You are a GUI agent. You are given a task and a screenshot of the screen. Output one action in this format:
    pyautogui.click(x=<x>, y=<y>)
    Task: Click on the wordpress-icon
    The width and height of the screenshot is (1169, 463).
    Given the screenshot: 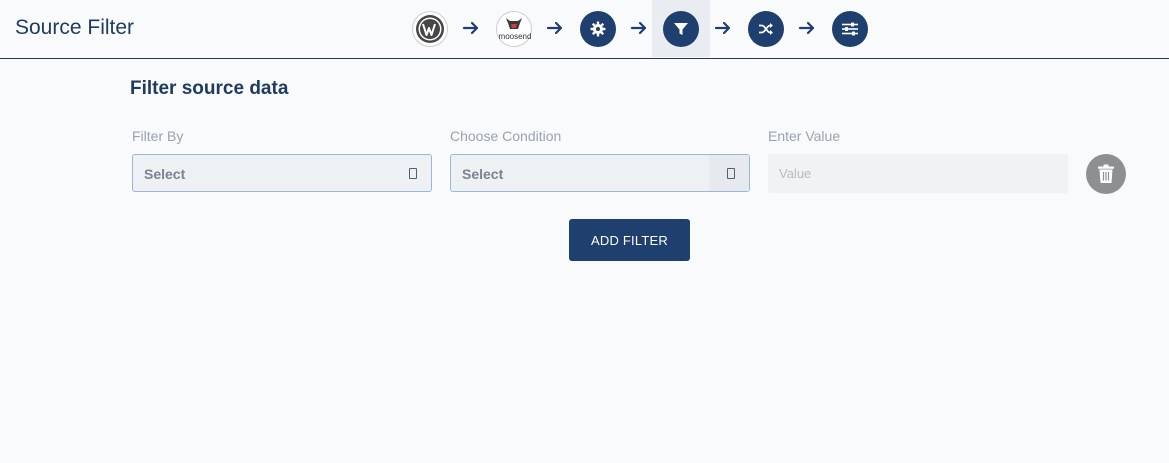 What is the action you would take?
    pyautogui.click(x=430, y=29)
    